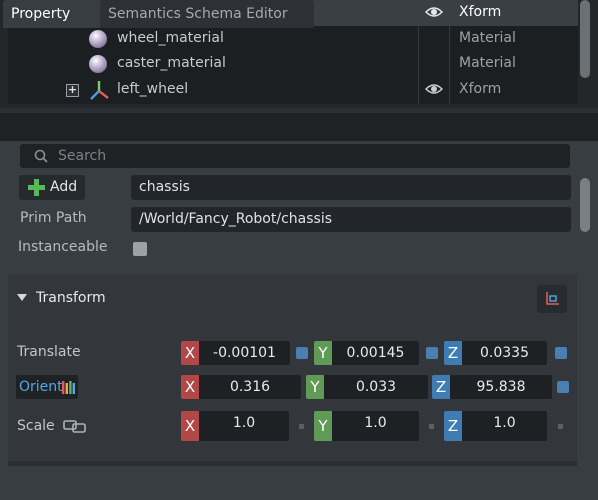  What do you see at coordinates (504, 426) in the screenshot?
I see `scale-z-field: 1.0` at bounding box center [504, 426].